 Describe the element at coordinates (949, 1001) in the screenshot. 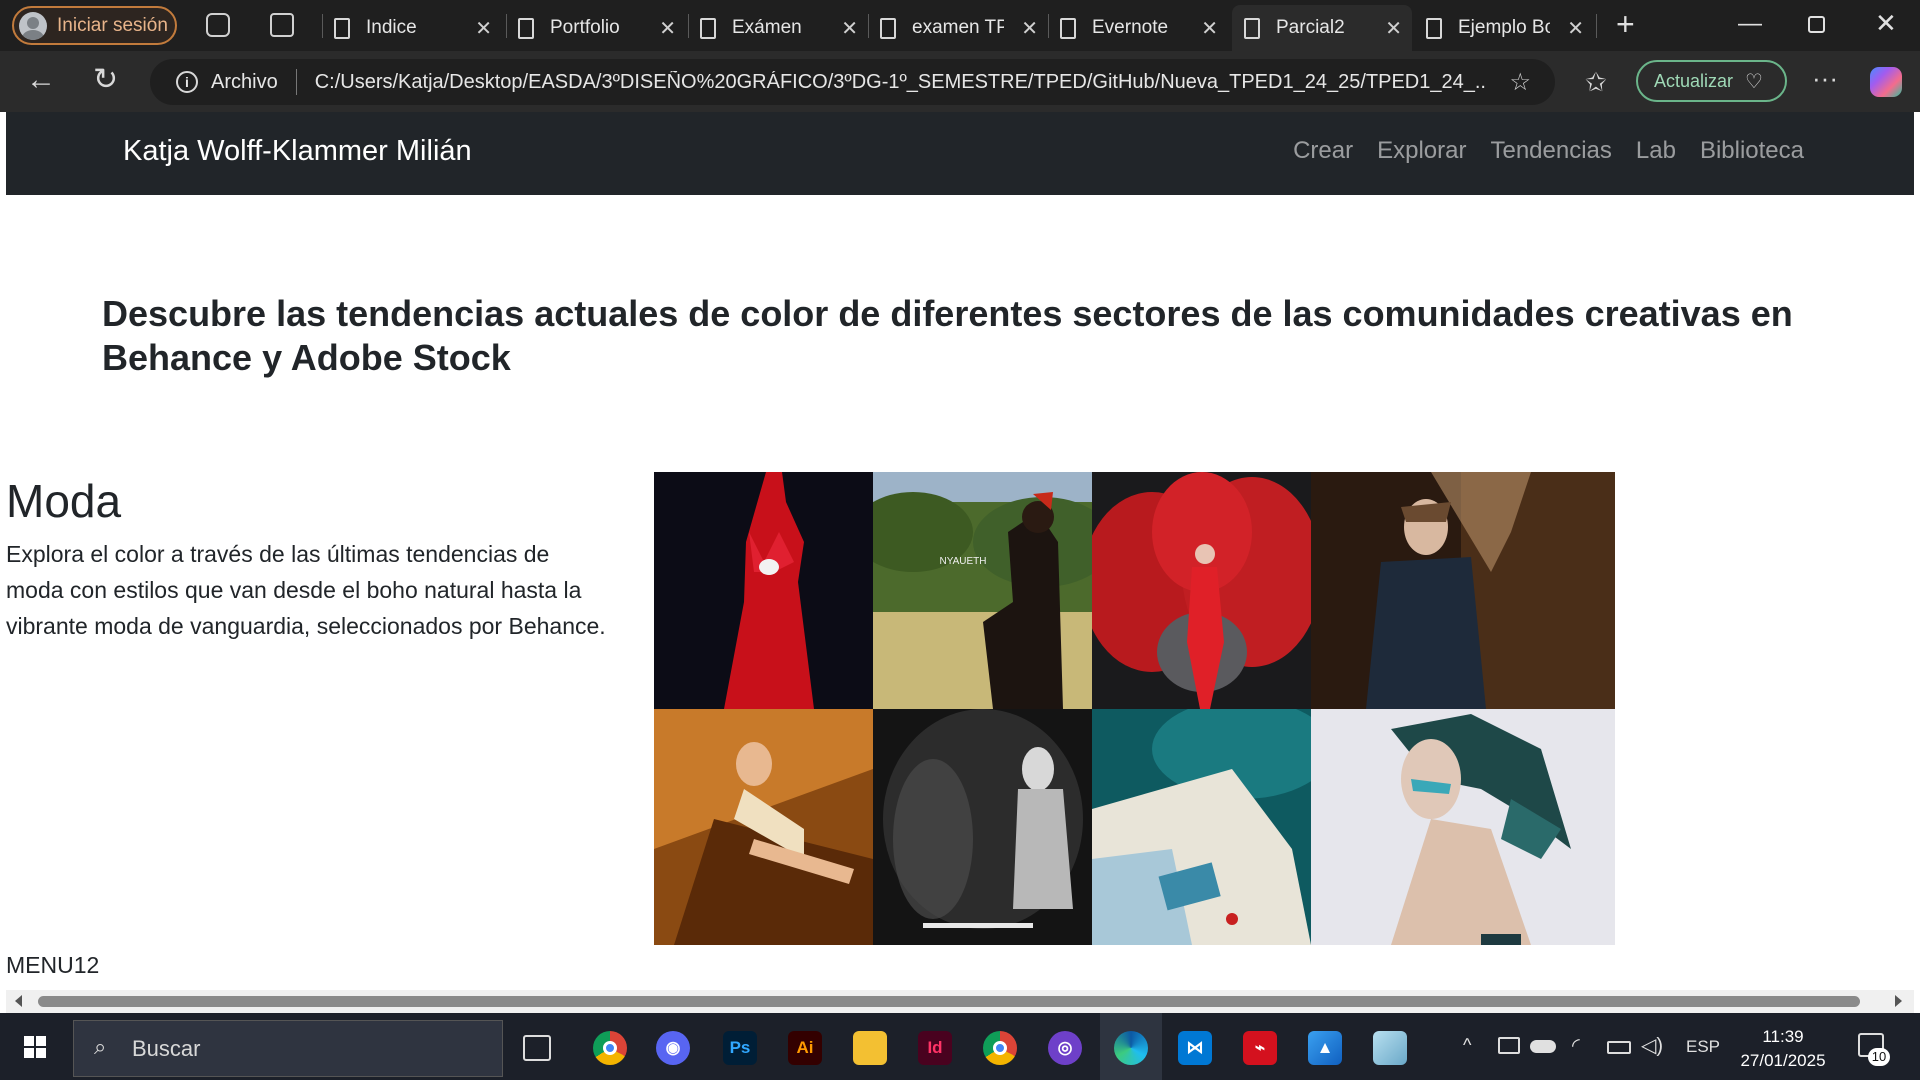

I see `scrollbar-thumb` at that location.